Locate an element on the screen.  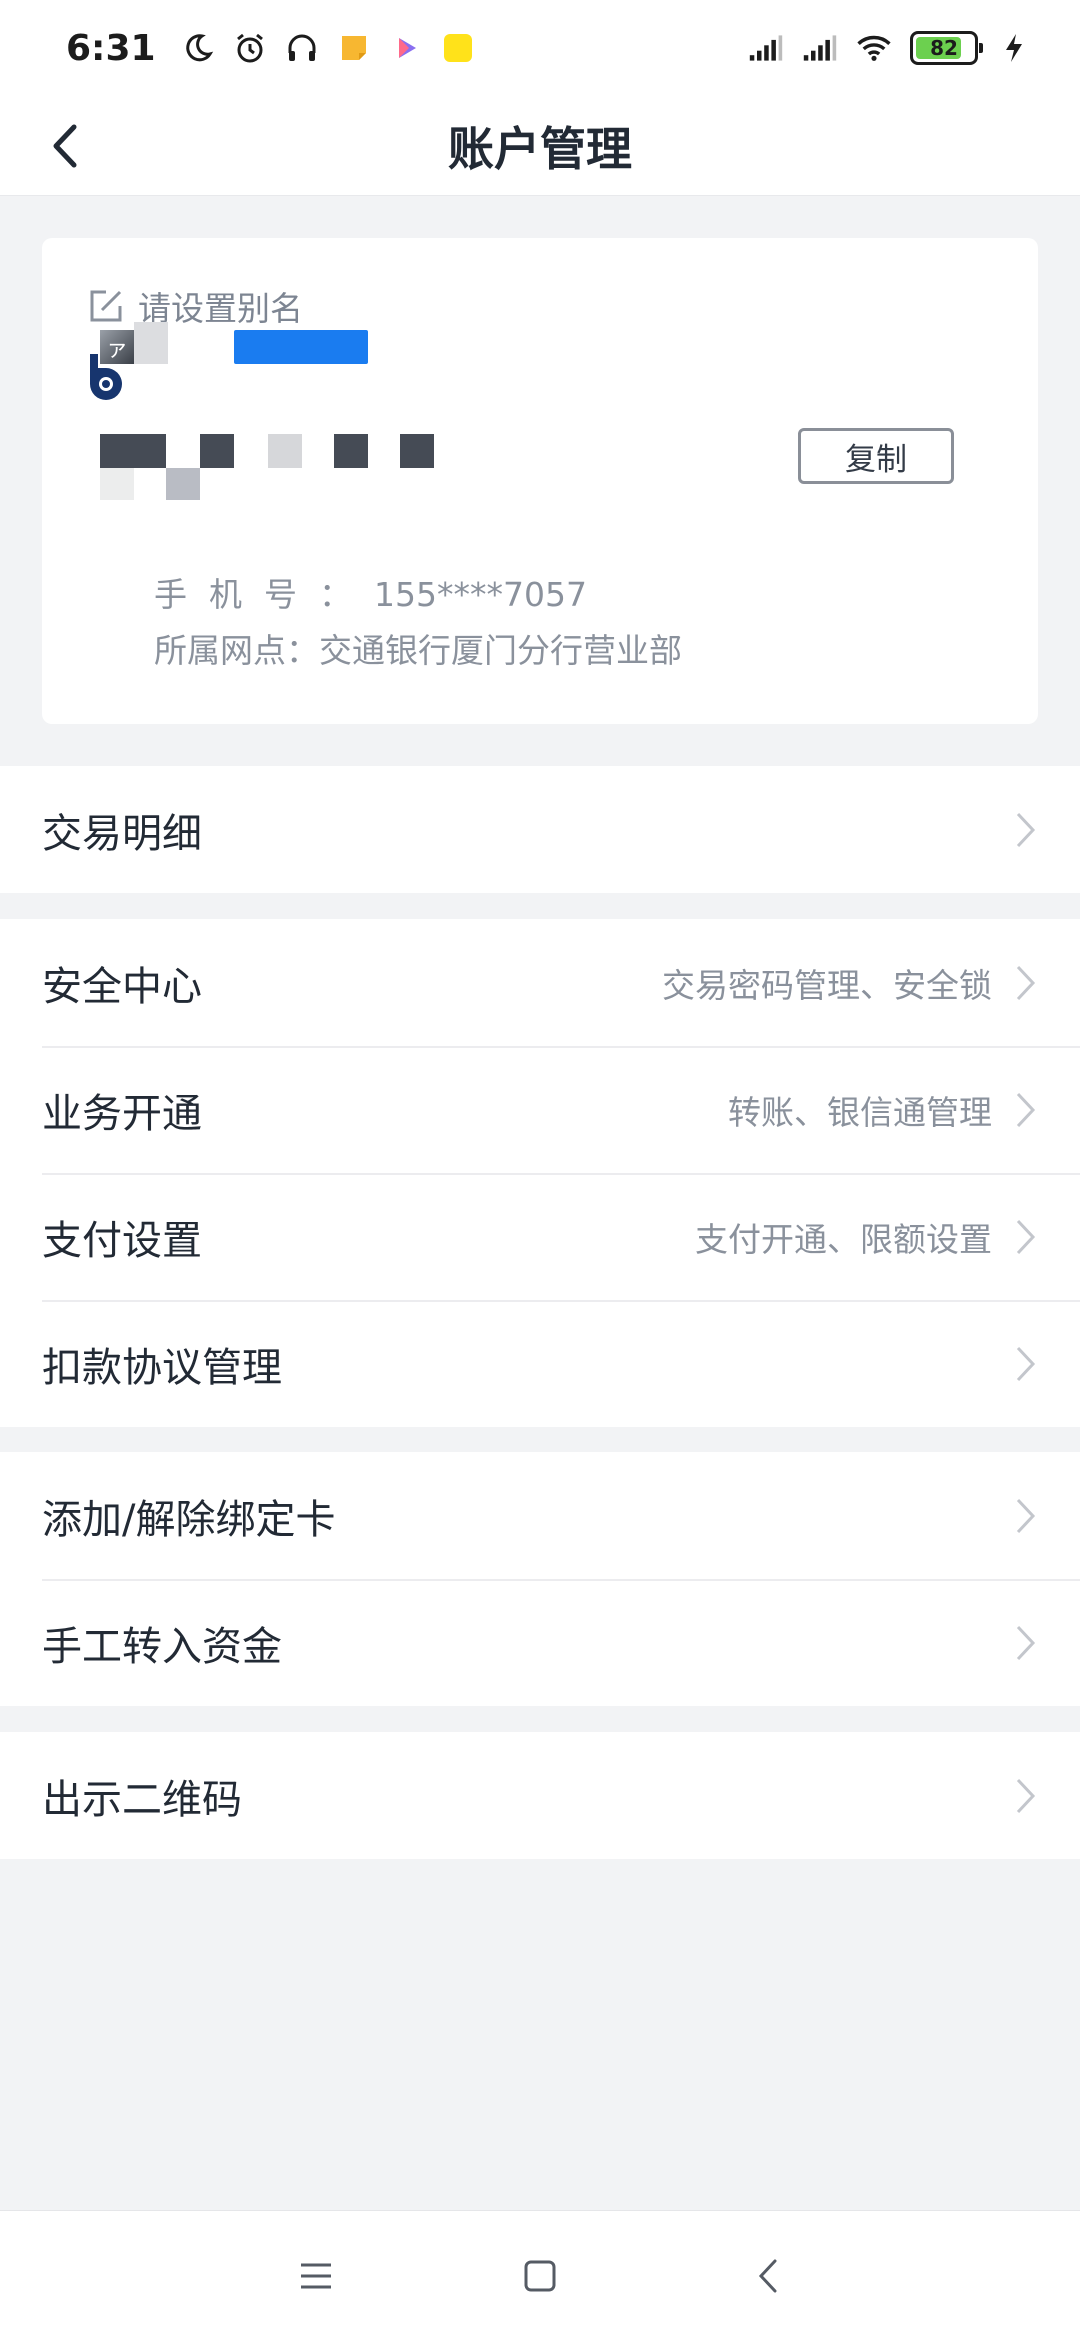
phone-row: 手机号：155****7057 is located at coordinates (370, 592).